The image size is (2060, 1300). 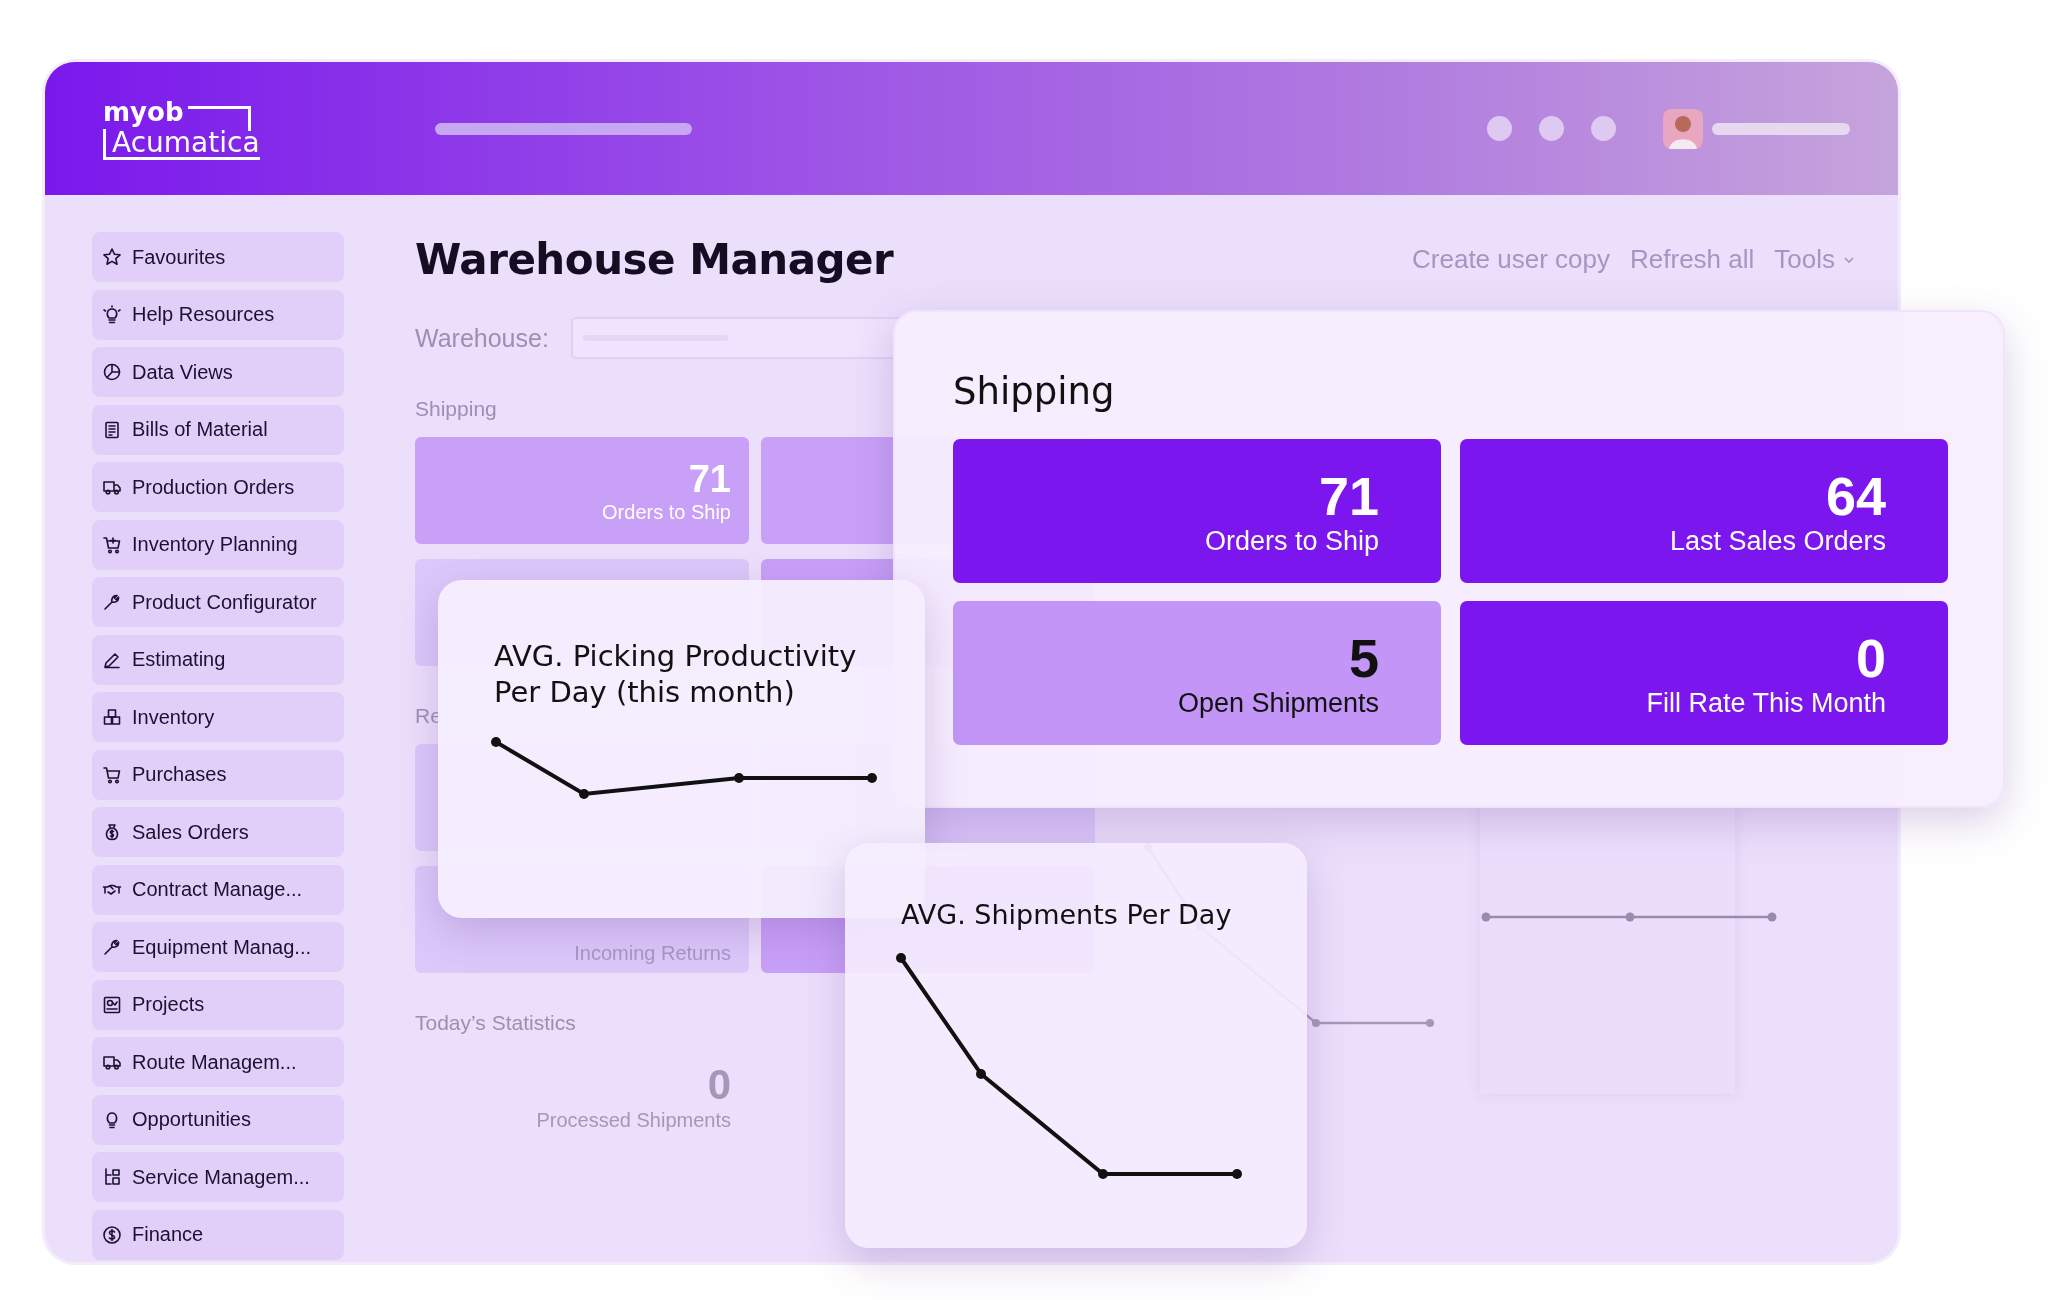 I want to click on section-label: Shipping, so click(x=456, y=409).